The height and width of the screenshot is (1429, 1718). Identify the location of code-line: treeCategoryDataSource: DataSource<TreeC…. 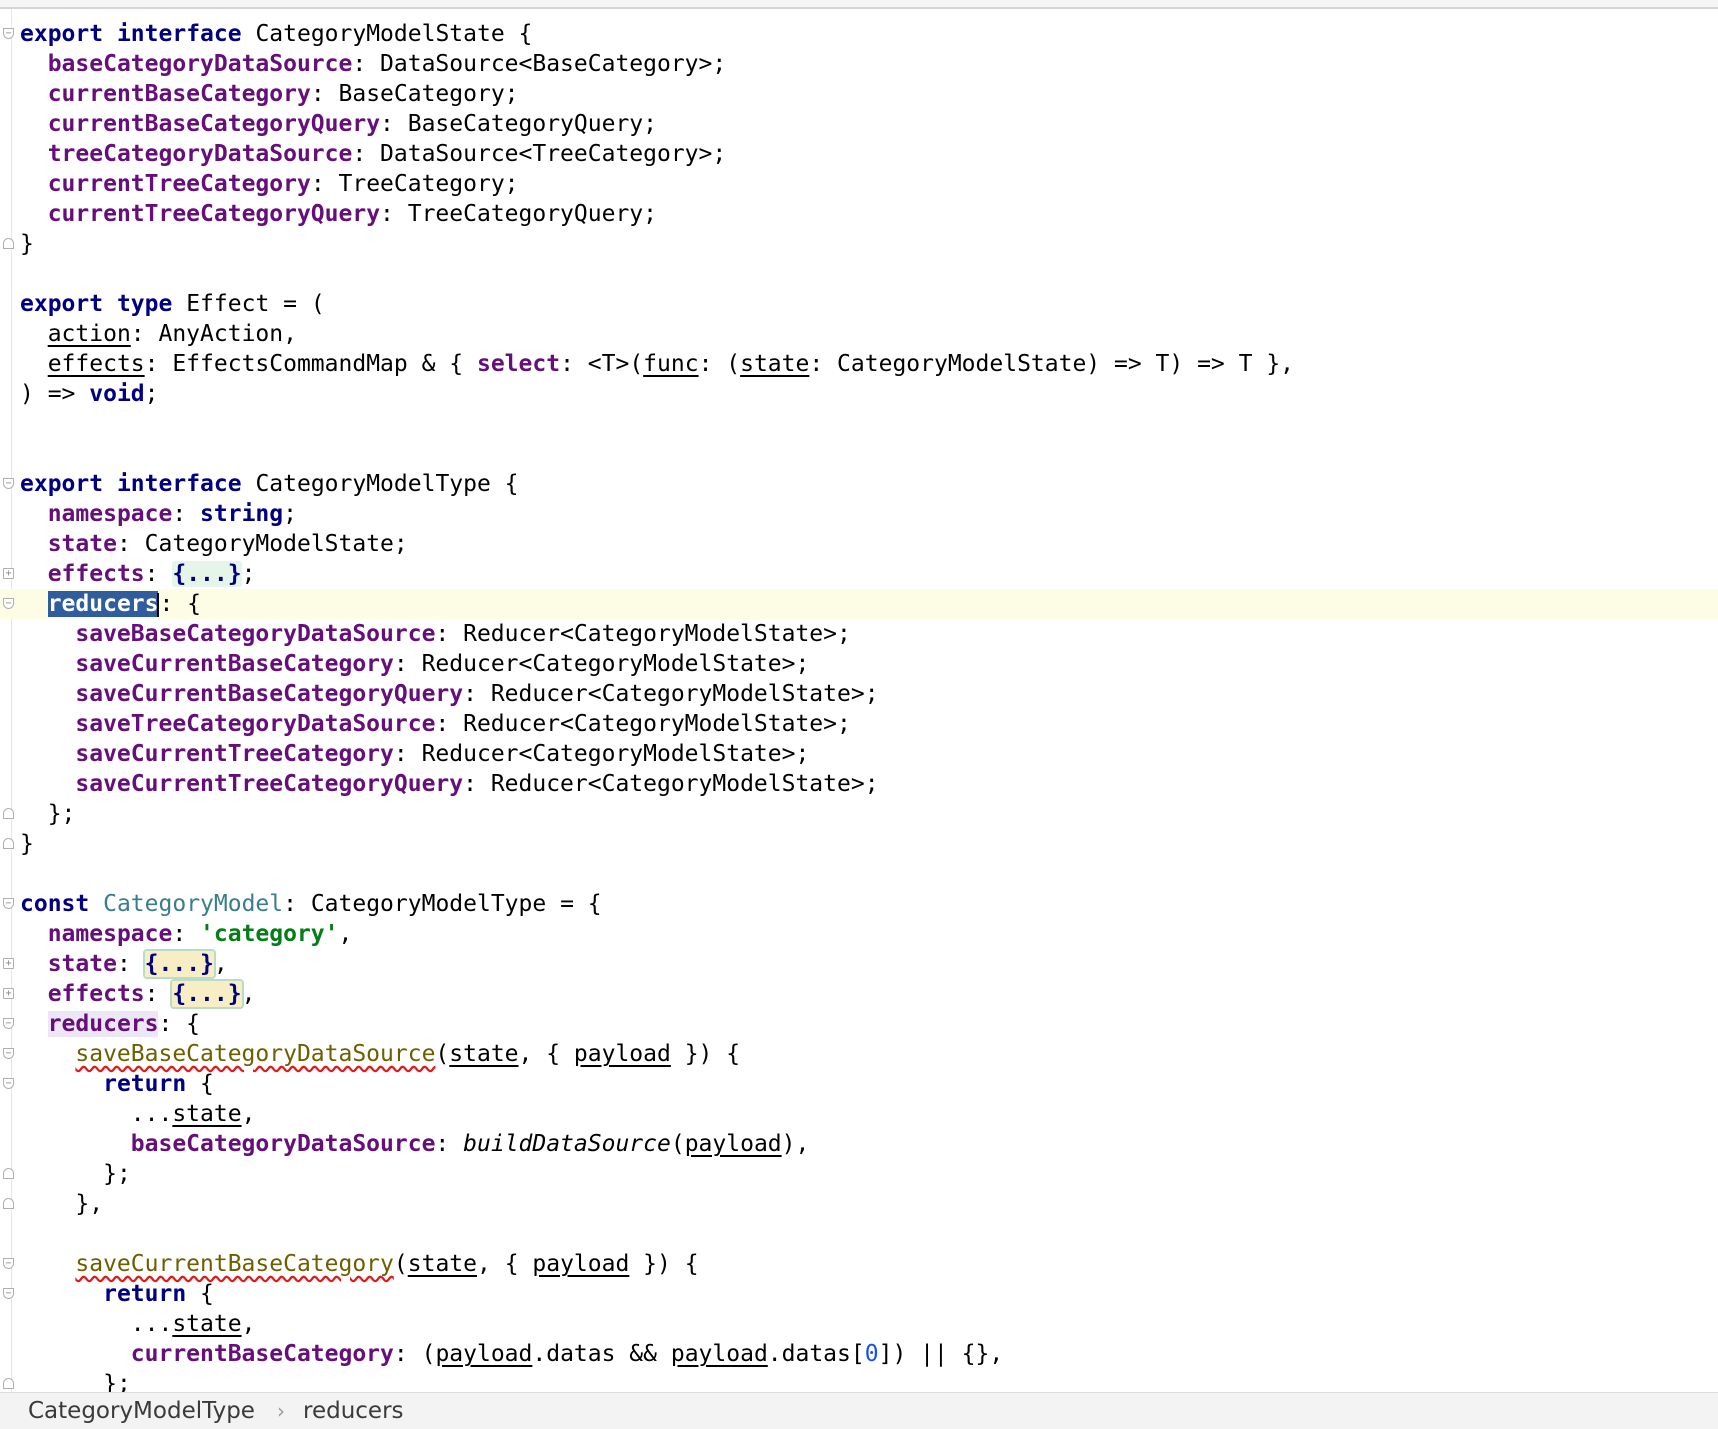
(859, 154).